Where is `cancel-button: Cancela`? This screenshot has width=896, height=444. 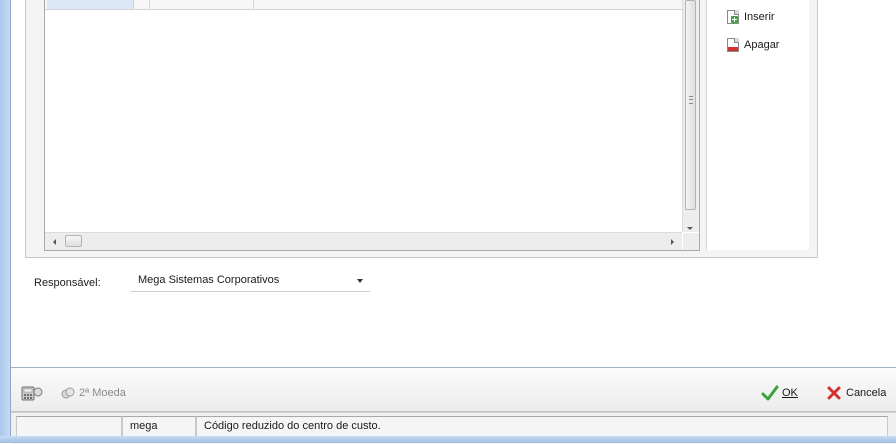
cancel-button: Cancela is located at coordinates (856, 393).